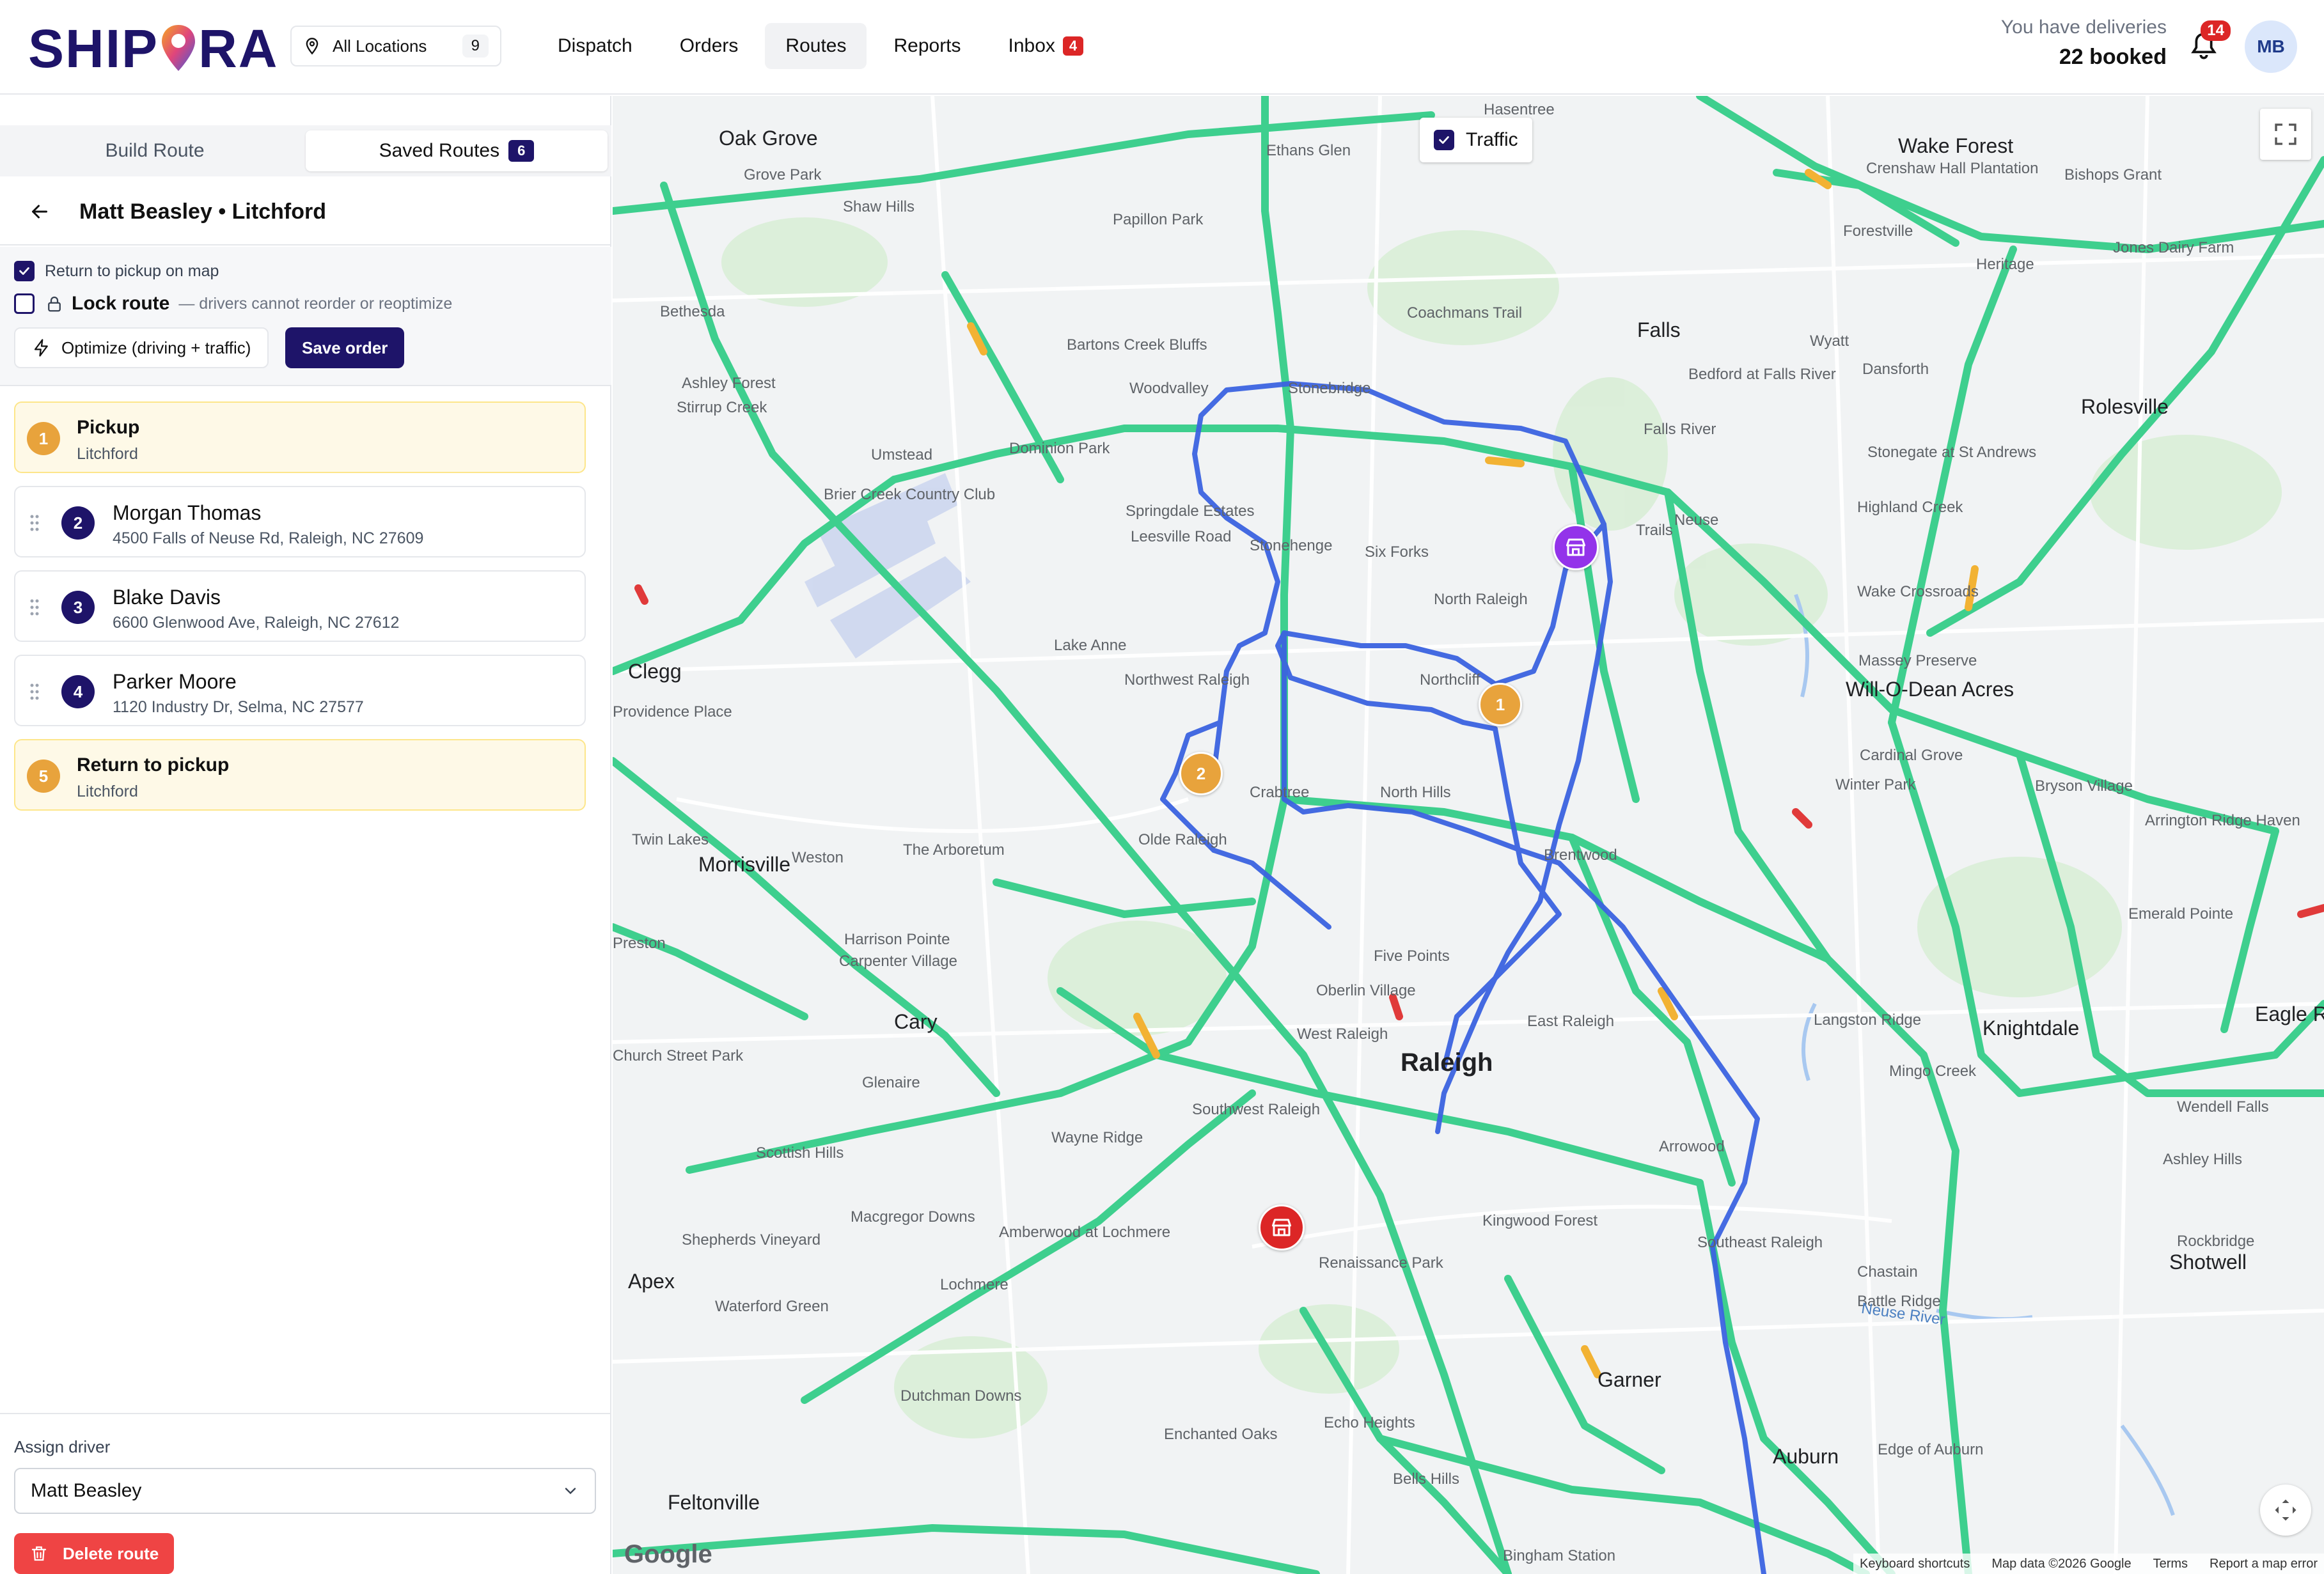  I want to click on camera-control-button, so click(2285, 1510).